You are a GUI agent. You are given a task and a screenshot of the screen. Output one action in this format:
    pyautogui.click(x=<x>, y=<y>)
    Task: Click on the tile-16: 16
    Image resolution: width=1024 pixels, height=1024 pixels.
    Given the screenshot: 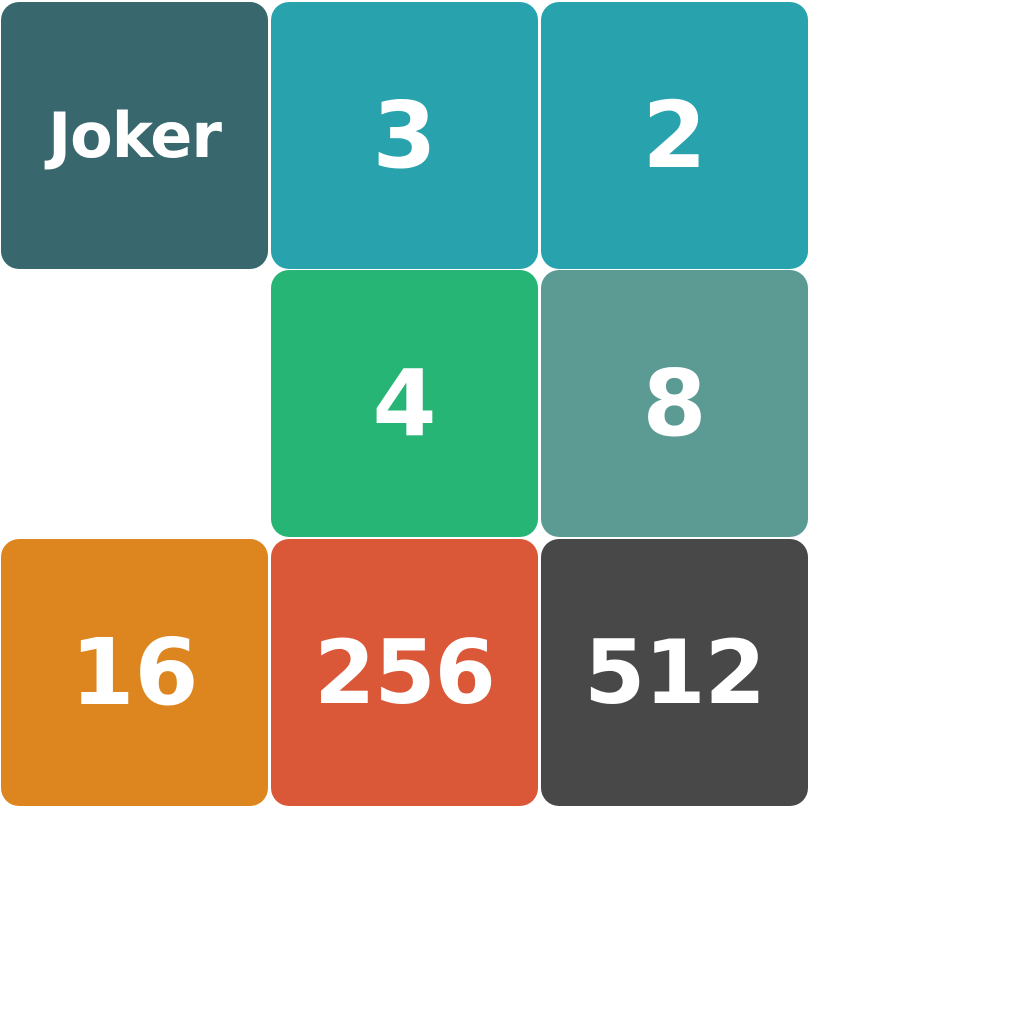 What is the action you would take?
    pyautogui.click(x=134, y=672)
    